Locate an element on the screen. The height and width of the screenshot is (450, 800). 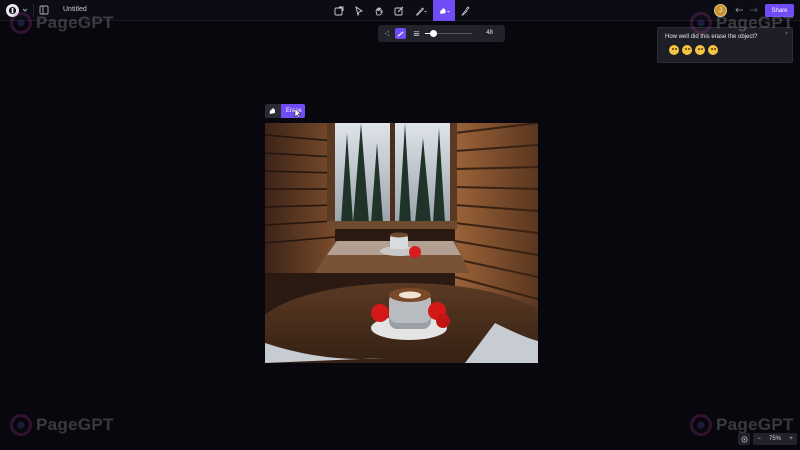
zoom-in-button: + is located at coordinates (791, 439).